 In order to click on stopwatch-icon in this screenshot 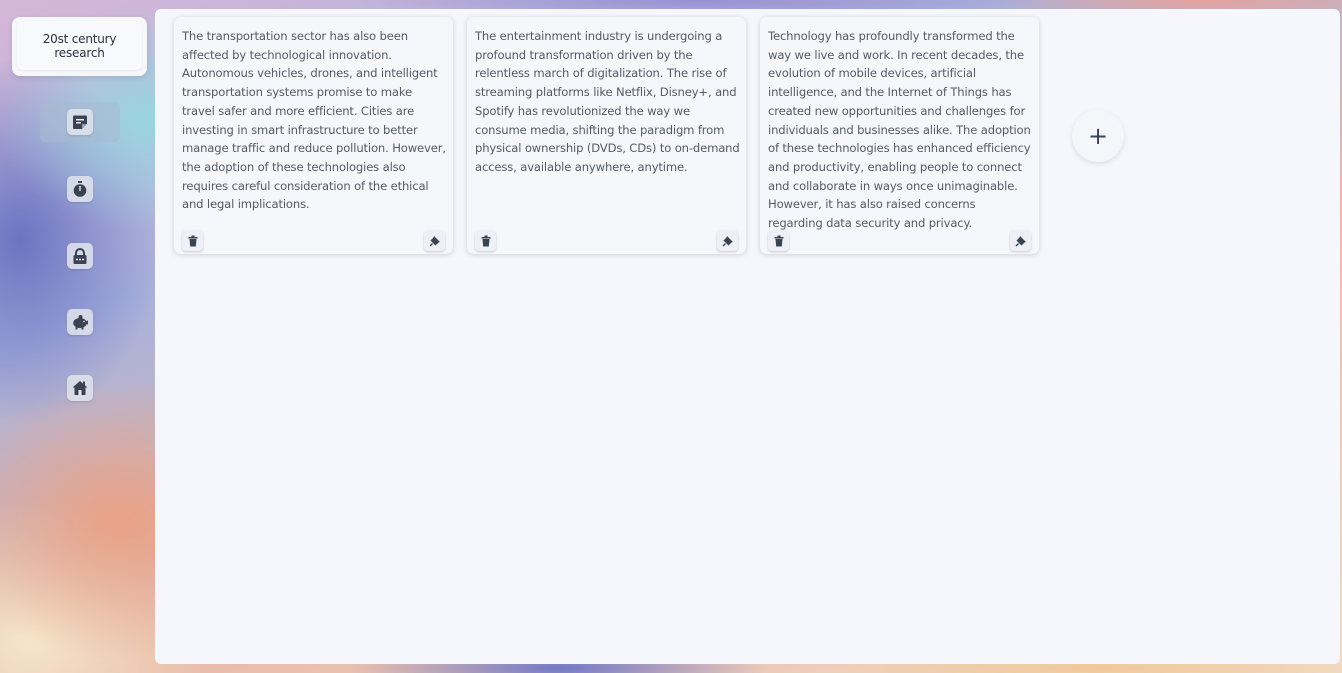, I will do `click(80, 189)`.